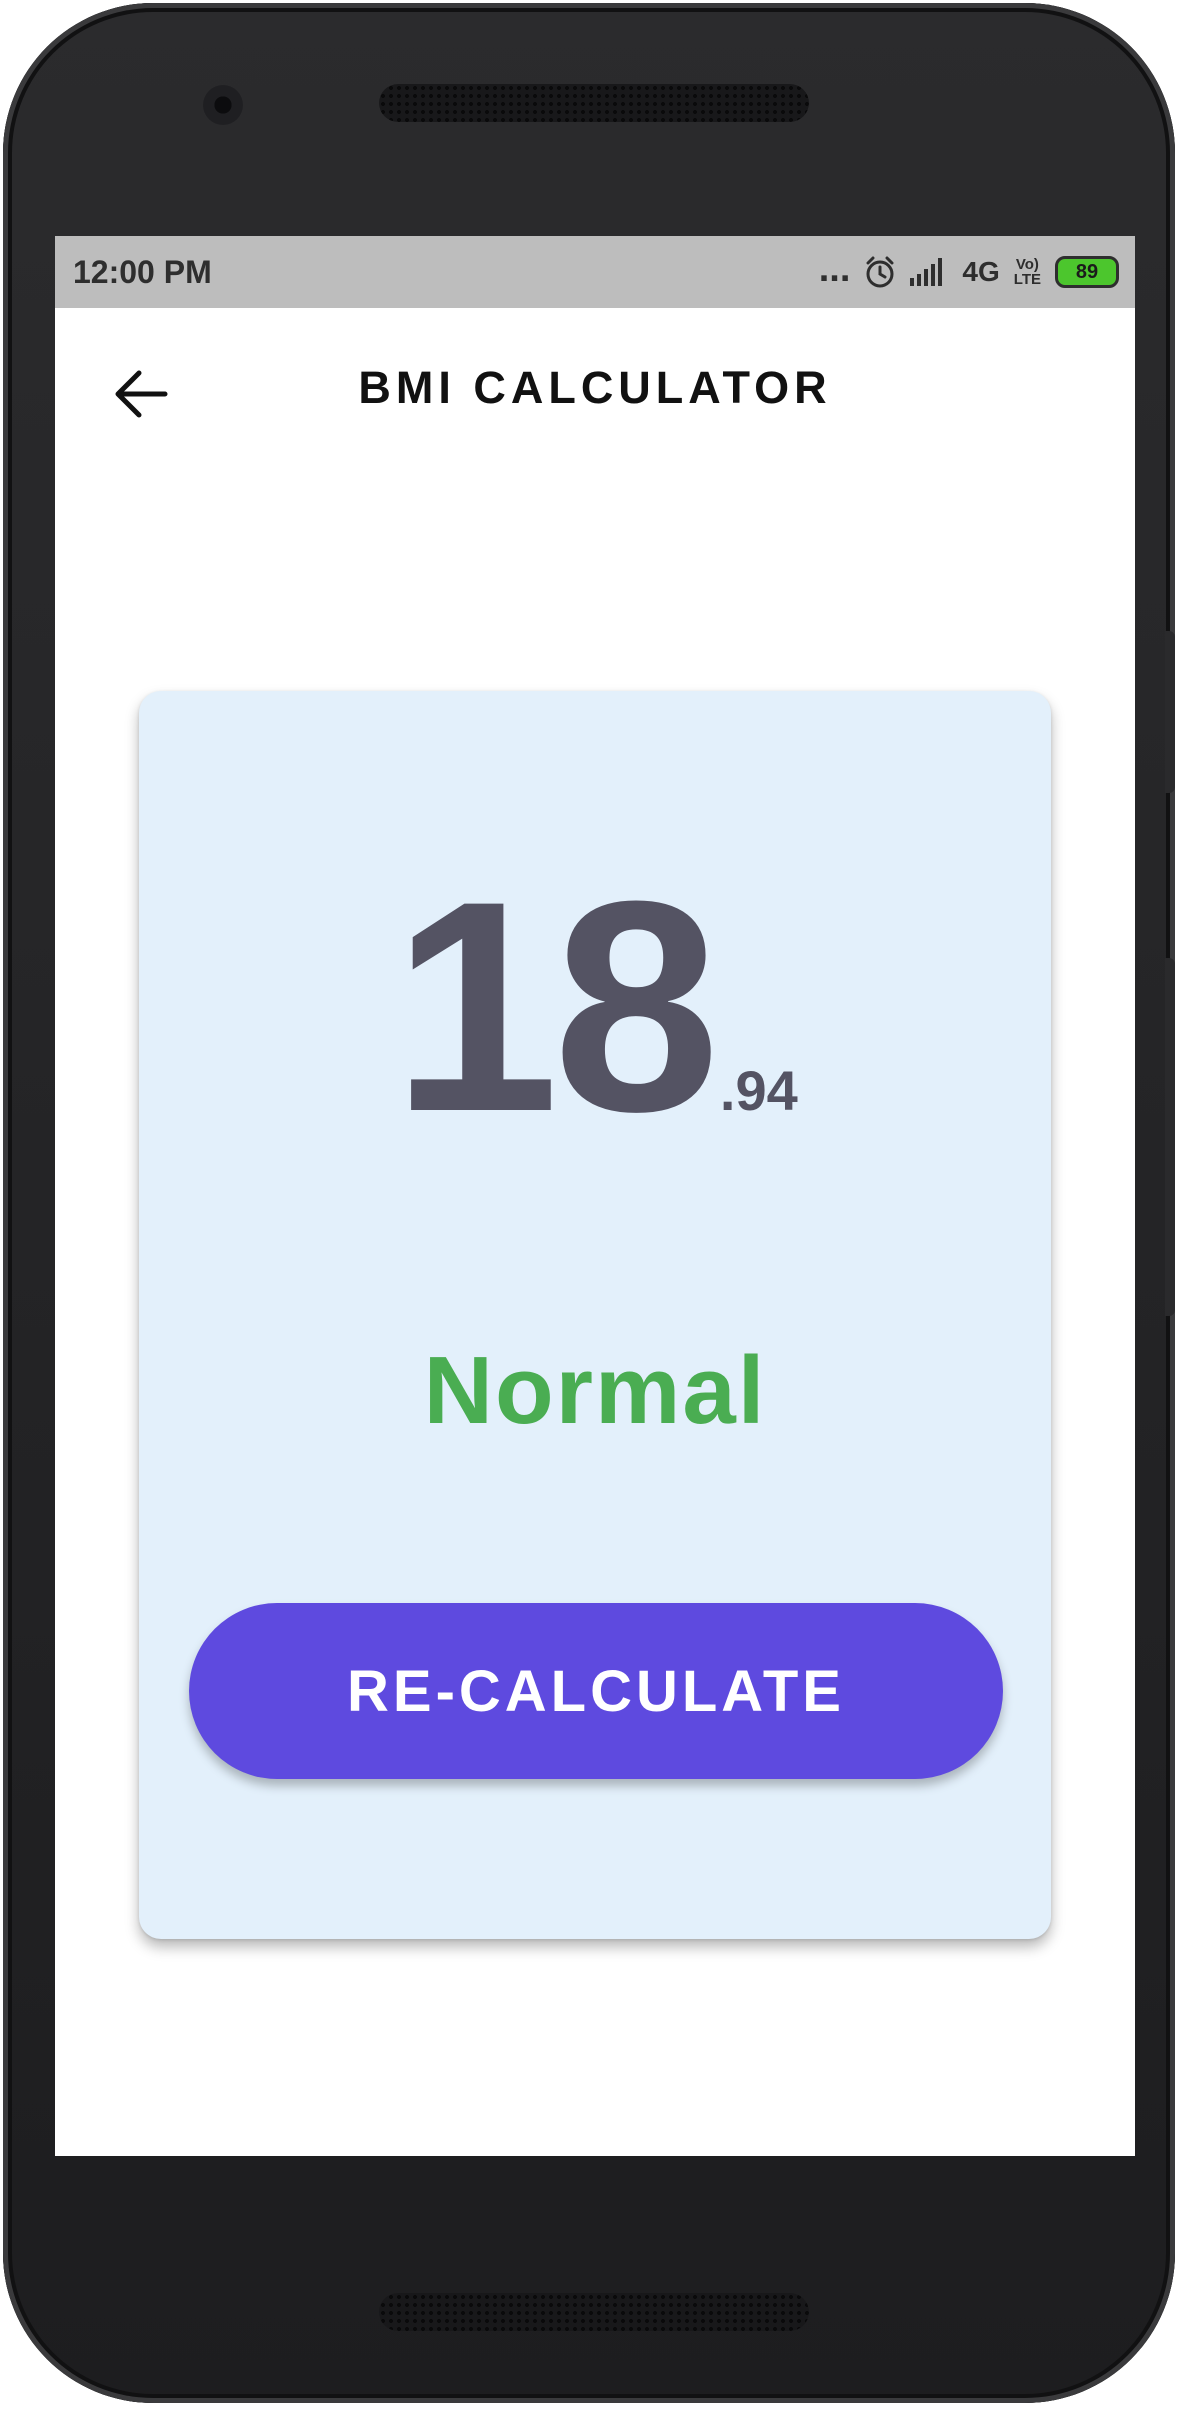  I want to click on volume-button, so click(1170, 1137).